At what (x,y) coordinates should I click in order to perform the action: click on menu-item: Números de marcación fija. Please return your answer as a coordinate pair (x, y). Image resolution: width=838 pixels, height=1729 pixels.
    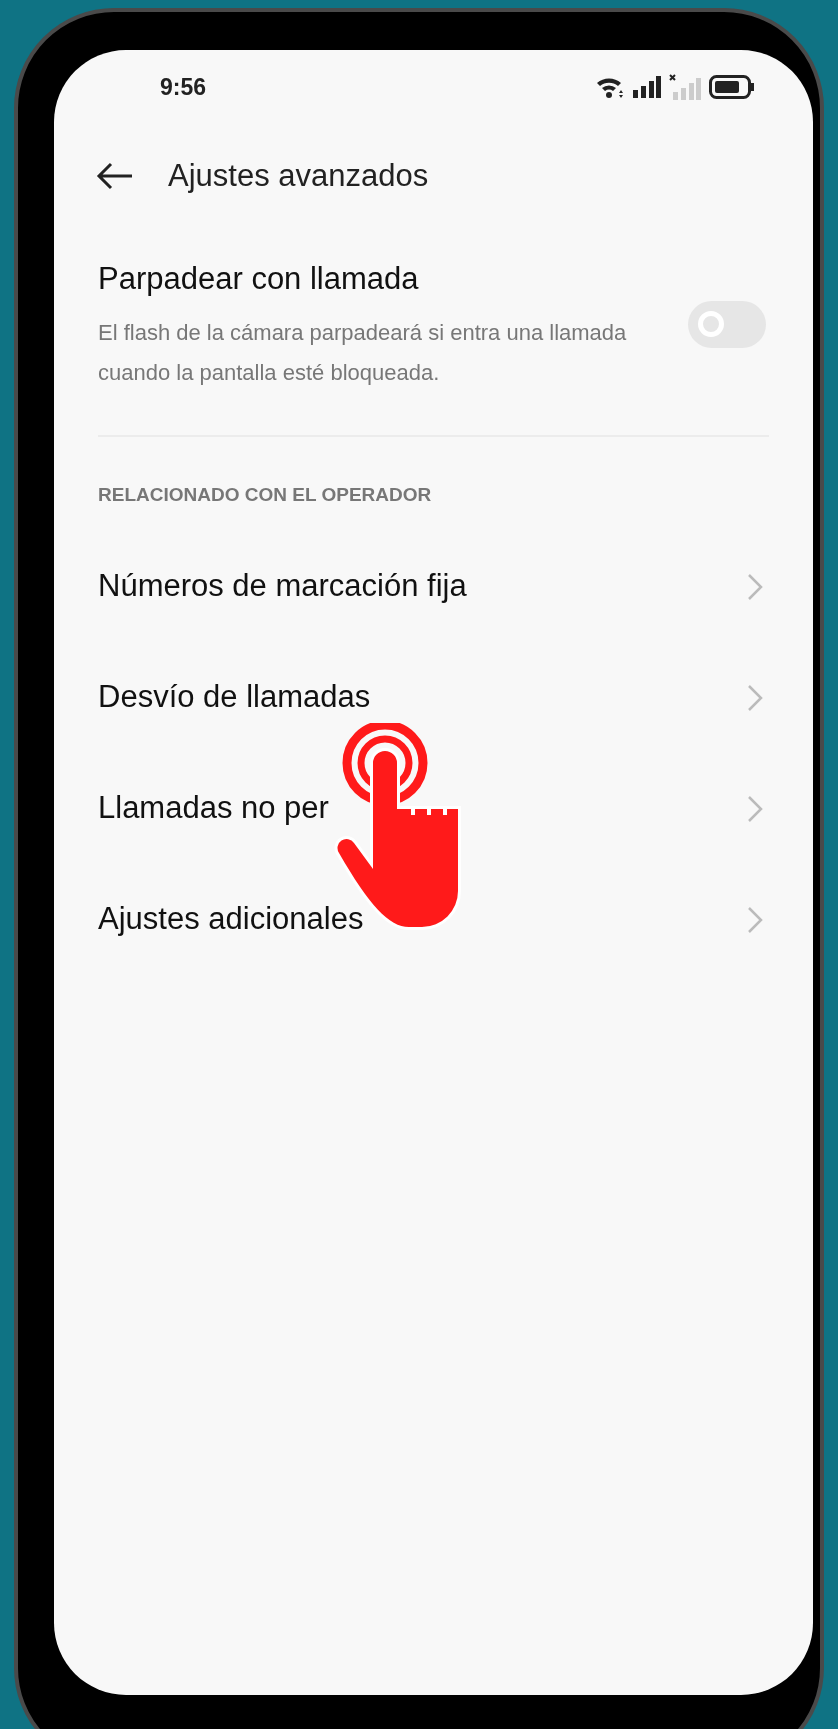
    Looking at the image, I should click on (282, 586).